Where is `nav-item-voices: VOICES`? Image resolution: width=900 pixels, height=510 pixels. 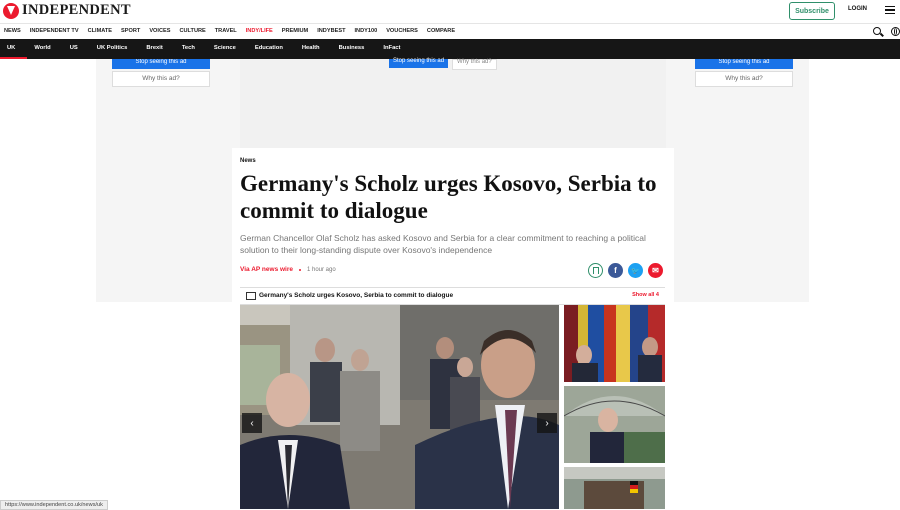
nav-item-voices: VOICES is located at coordinates (159, 31).